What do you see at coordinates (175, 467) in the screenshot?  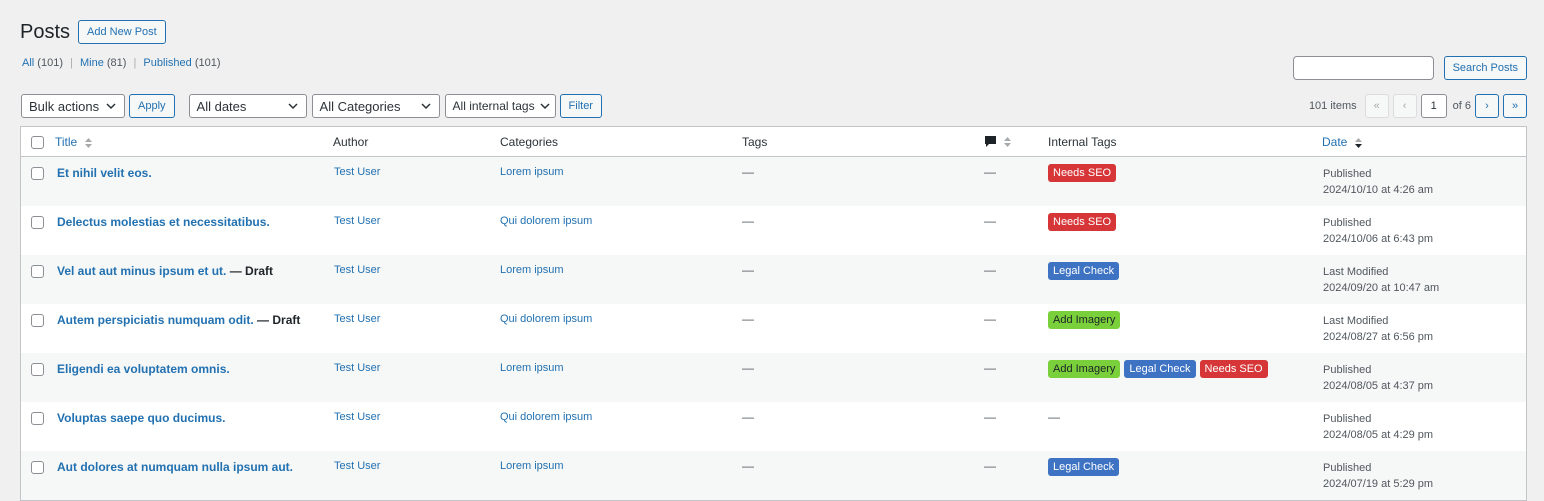 I see `post-title-link: Aut dolores at numquam nulla ipsum aut.` at bounding box center [175, 467].